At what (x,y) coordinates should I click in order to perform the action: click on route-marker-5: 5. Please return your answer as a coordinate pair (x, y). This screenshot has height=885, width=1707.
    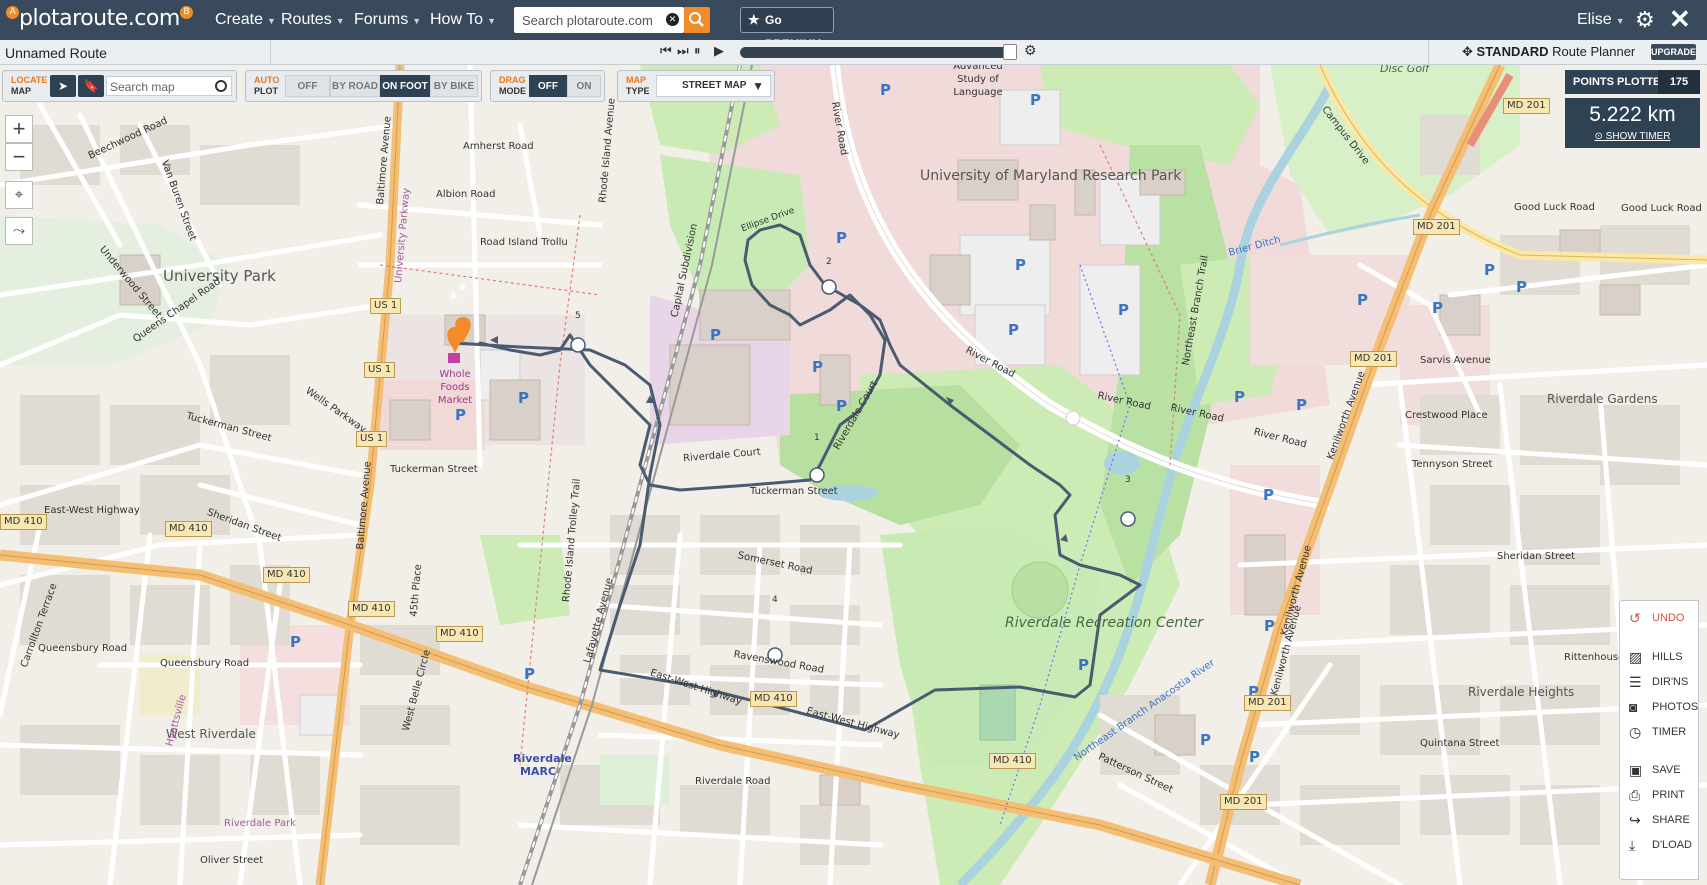
    Looking at the image, I should click on (578, 316).